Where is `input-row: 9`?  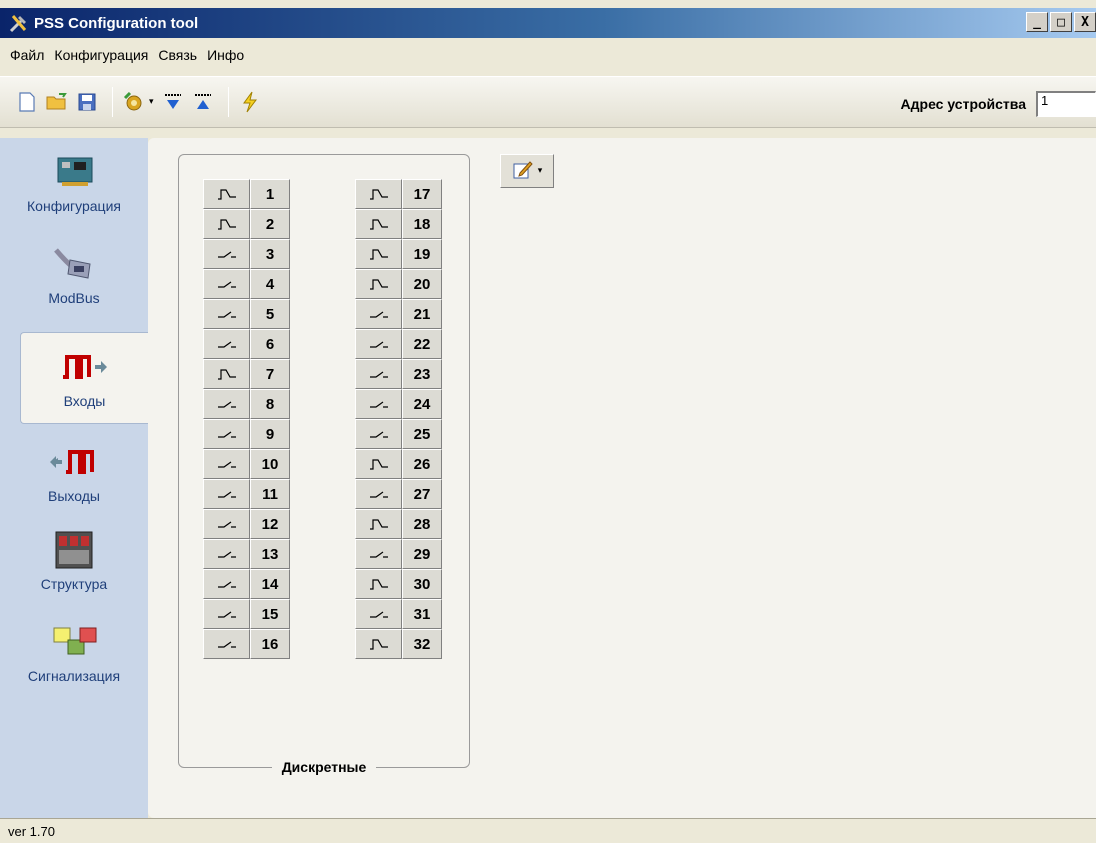 input-row: 9 is located at coordinates (246, 434).